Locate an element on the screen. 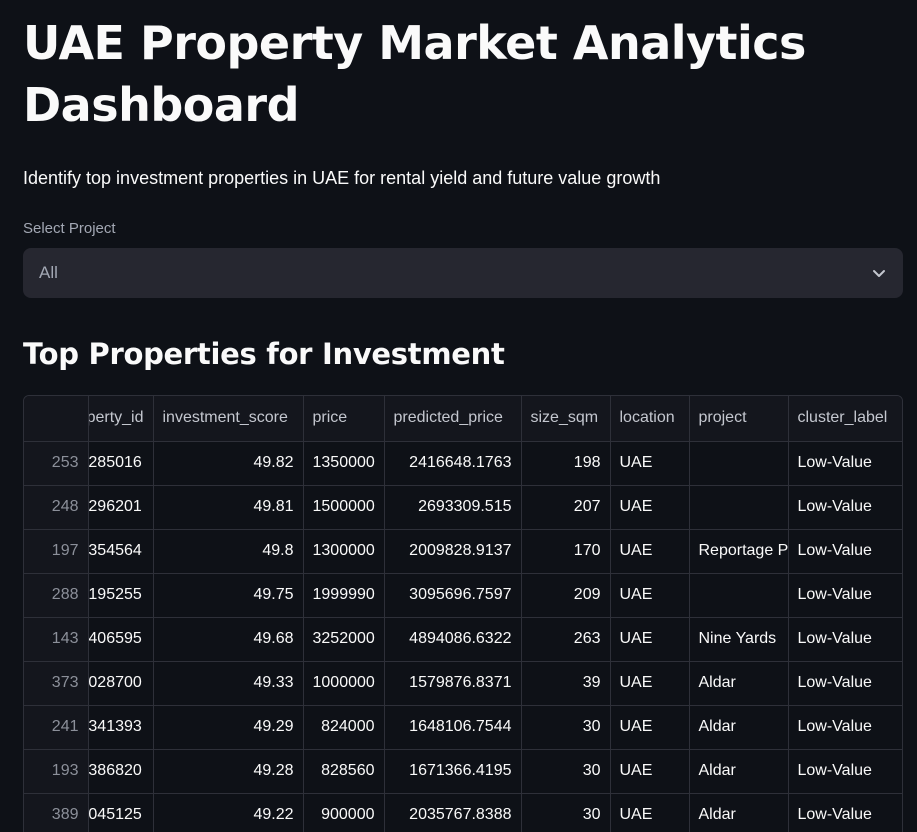  column-header-property-id: perty_id is located at coordinates (121, 419).